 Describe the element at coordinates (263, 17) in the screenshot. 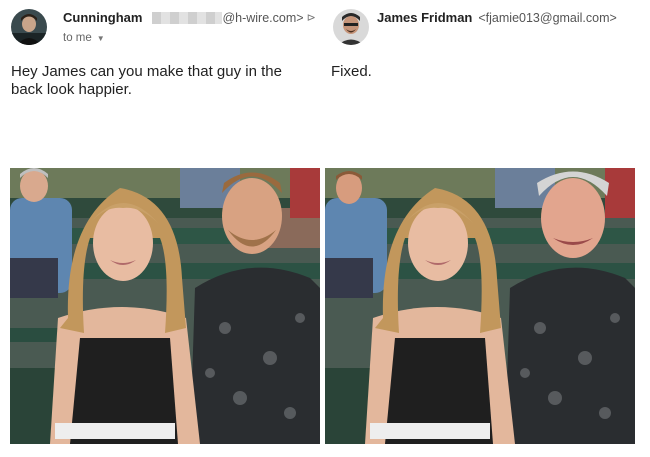

I see `sender-email: @h-wire.com>` at that location.